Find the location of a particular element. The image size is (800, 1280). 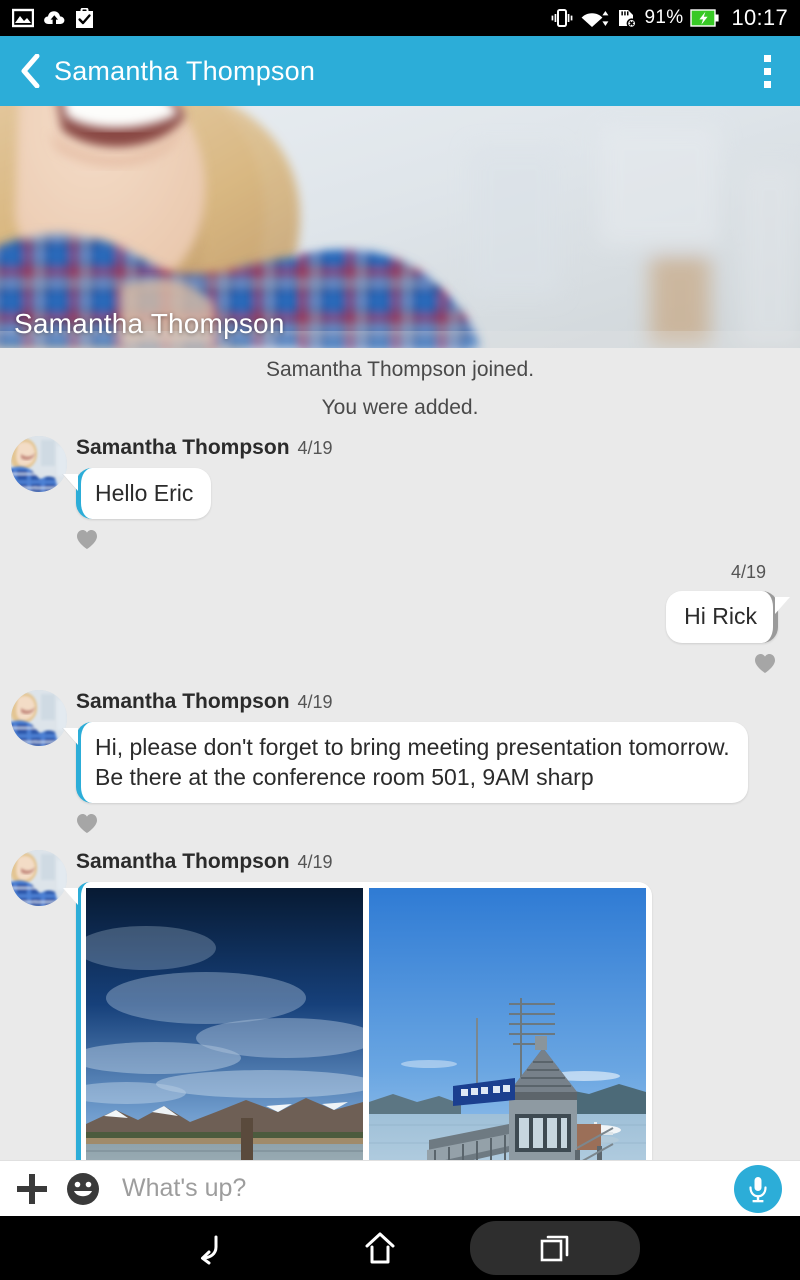

boathouse-seaplane-photo is located at coordinates (507, 1024).